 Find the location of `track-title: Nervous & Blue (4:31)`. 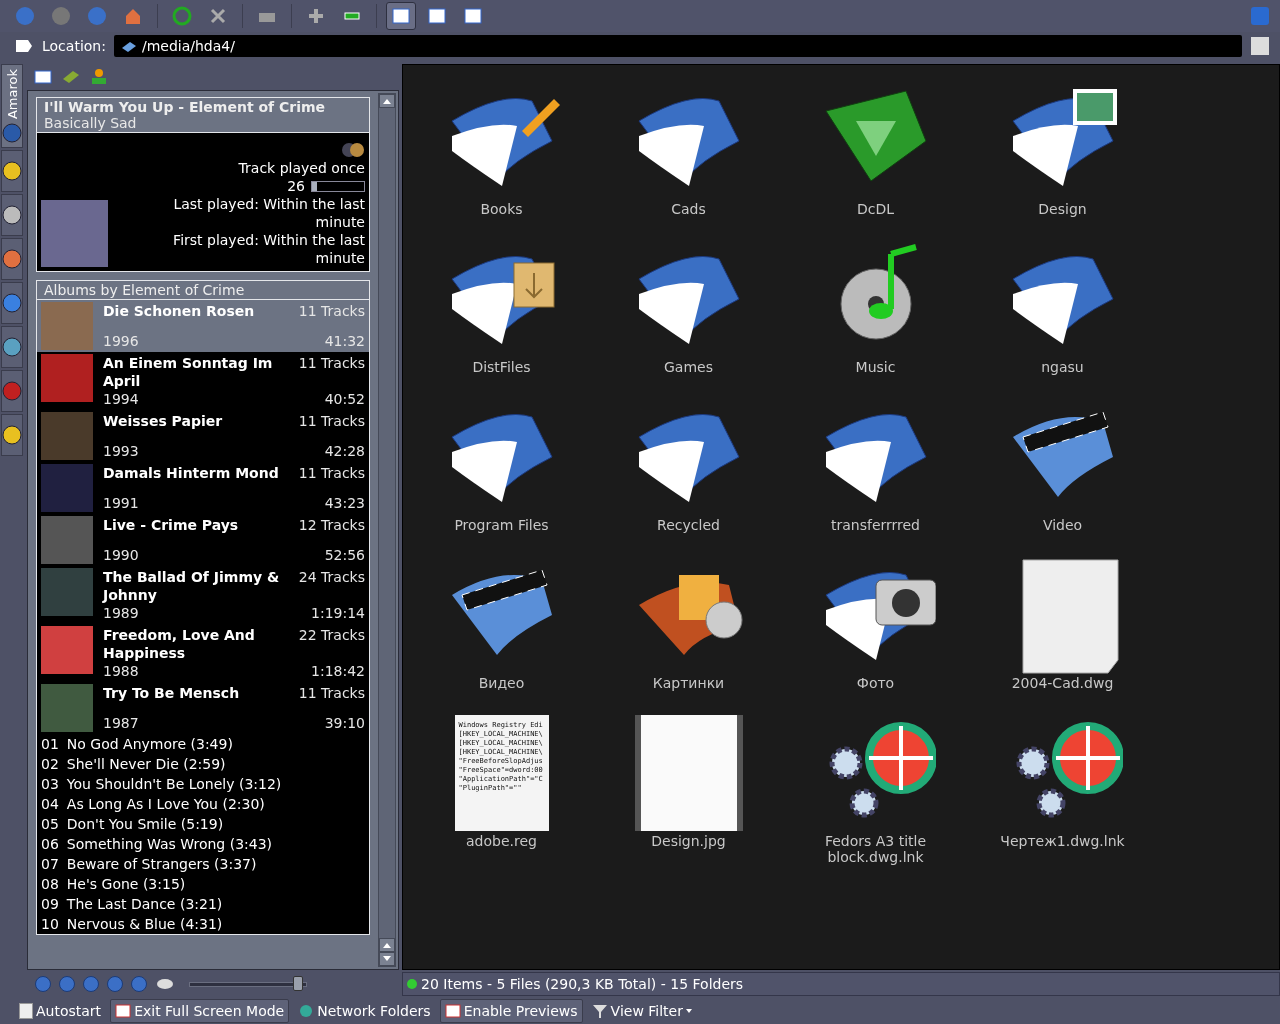

track-title: Nervous & Blue (4:31) is located at coordinates (144, 924).